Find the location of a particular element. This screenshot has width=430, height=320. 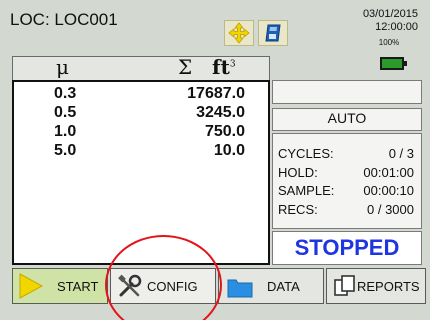

data-button: DATA is located at coordinates (271, 286).